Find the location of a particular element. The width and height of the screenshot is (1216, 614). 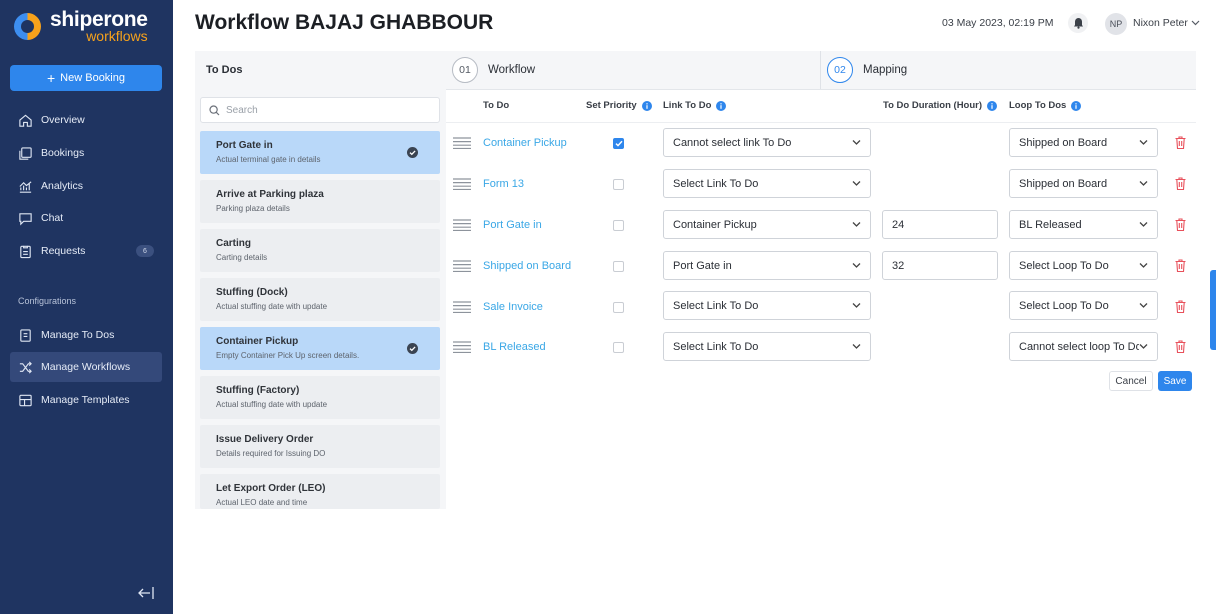

manage-todos-icon is located at coordinates (25, 335).